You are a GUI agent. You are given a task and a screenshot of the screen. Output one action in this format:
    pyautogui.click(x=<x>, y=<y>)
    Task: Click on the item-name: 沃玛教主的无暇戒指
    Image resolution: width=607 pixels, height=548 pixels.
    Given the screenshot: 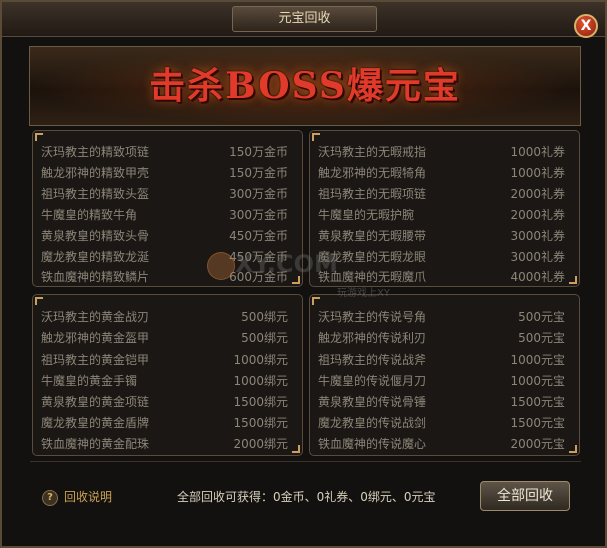 What is the action you would take?
    pyautogui.click(x=372, y=152)
    